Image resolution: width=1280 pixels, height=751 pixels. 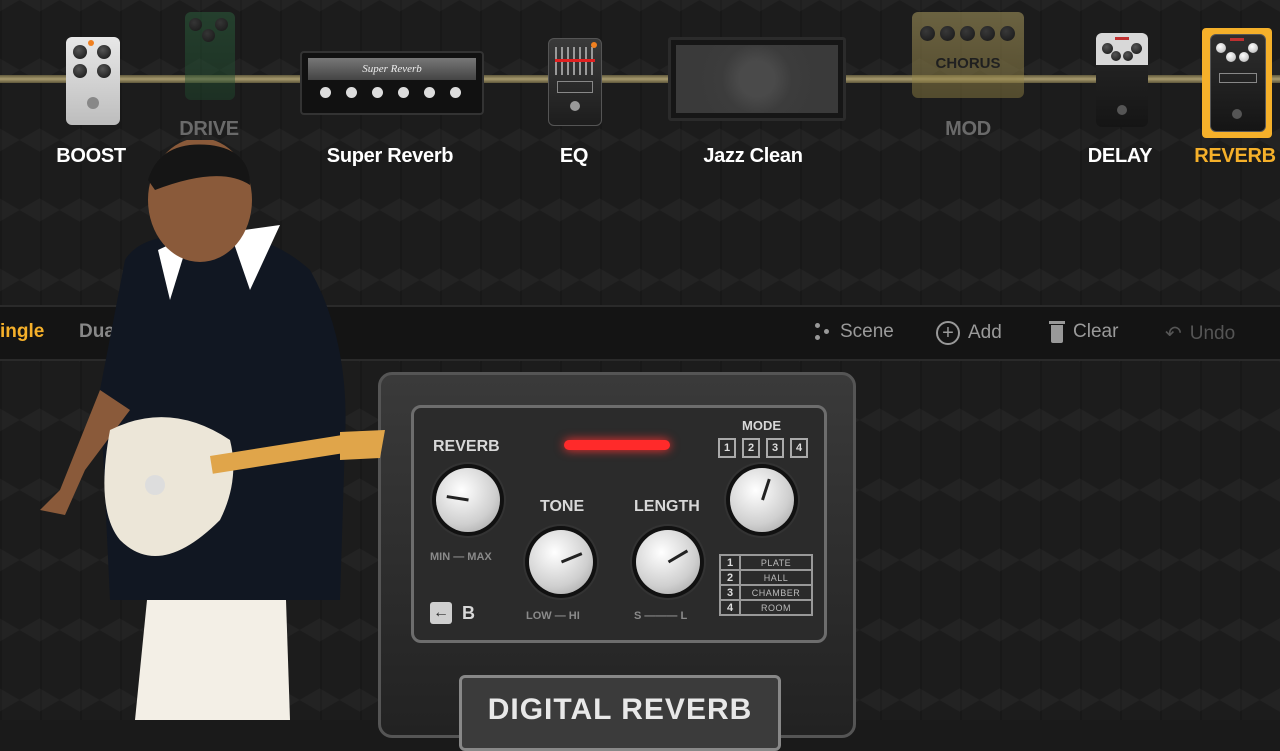 What do you see at coordinates (730, 592) in the screenshot?
I see `mode-row-number: 3` at bounding box center [730, 592].